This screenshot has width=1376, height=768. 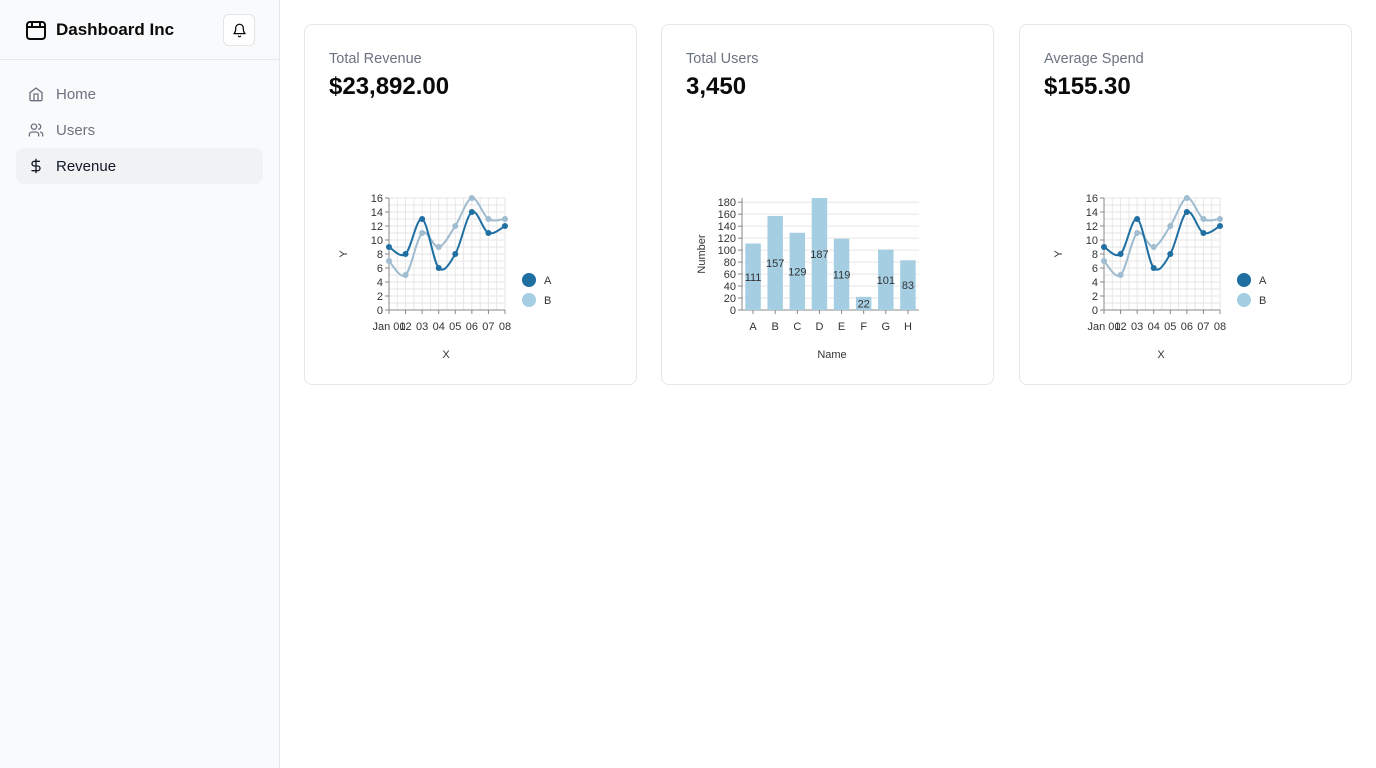 I want to click on legend-swatch-b, so click(x=1244, y=300).